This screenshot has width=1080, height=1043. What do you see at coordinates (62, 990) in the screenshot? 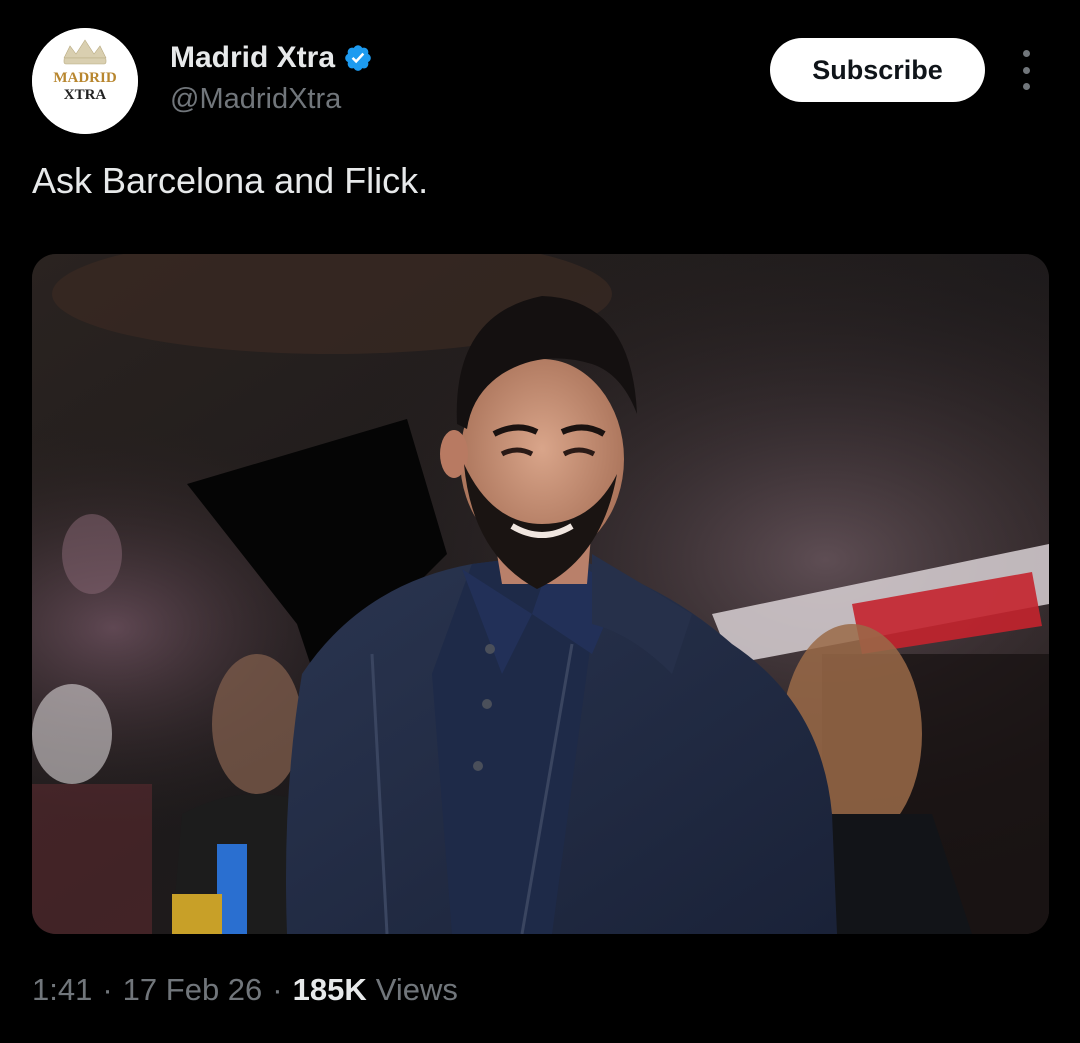
I see `tweet-time: 1:41` at bounding box center [62, 990].